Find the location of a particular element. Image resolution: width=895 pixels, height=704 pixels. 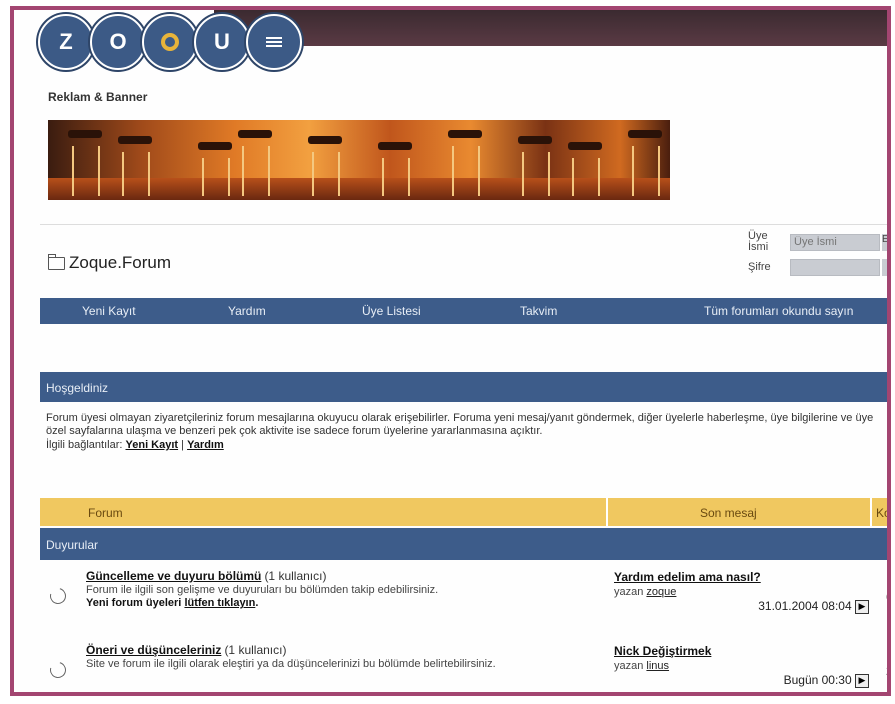

logo-circle-o: O is located at coordinates (118, 42).